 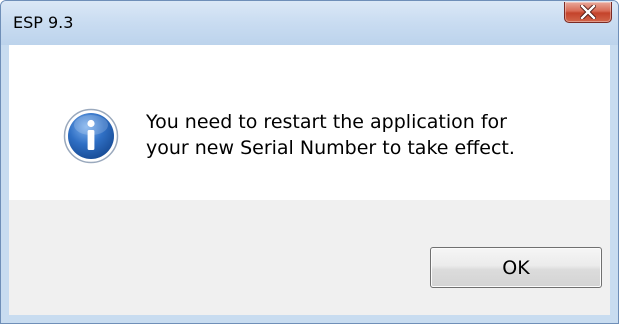 I want to click on info-icon, so click(x=91, y=136).